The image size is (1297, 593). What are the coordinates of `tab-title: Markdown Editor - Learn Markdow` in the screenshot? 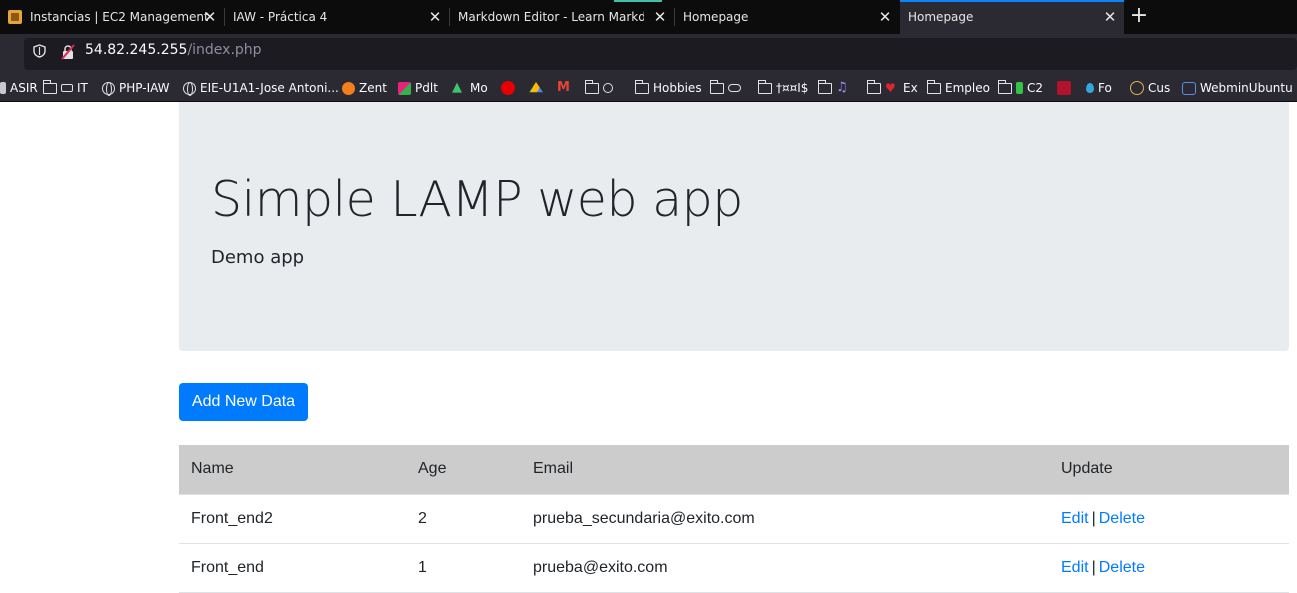 It's located at (551, 17).